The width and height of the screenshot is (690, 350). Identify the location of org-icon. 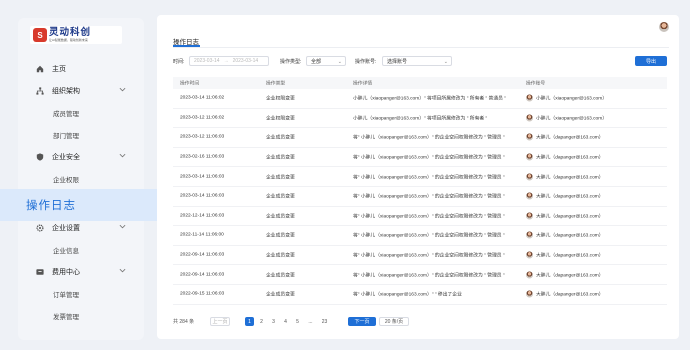
(39, 91).